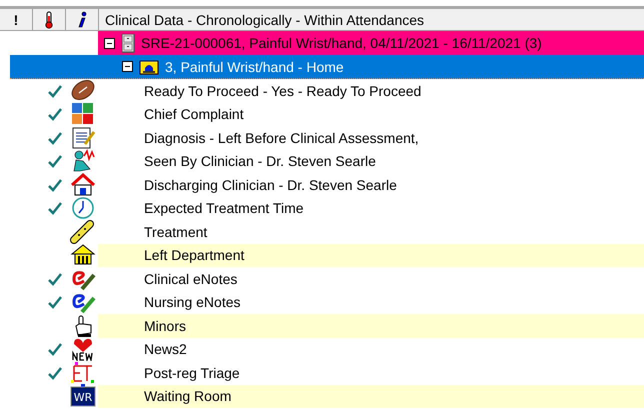 This screenshot has width=644, height=410. I want to click on clinical-data-item: Chief Complaint, so click(371, 114).